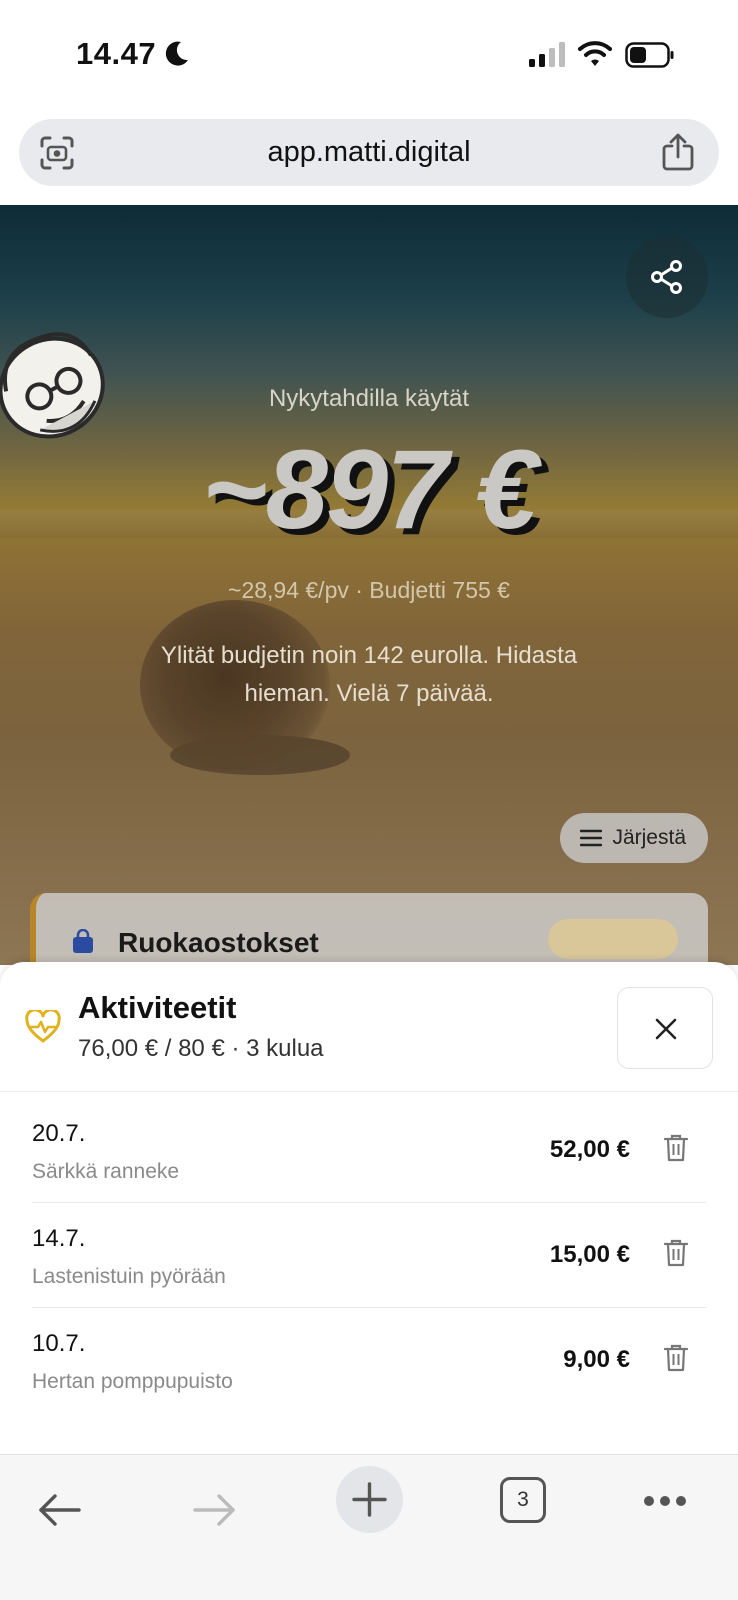 The image size is (738, 1600). What do you see at coordinates (591, 838) in the screenshot?
I see `menu-lines-icon` at bounding box center [591, 838].